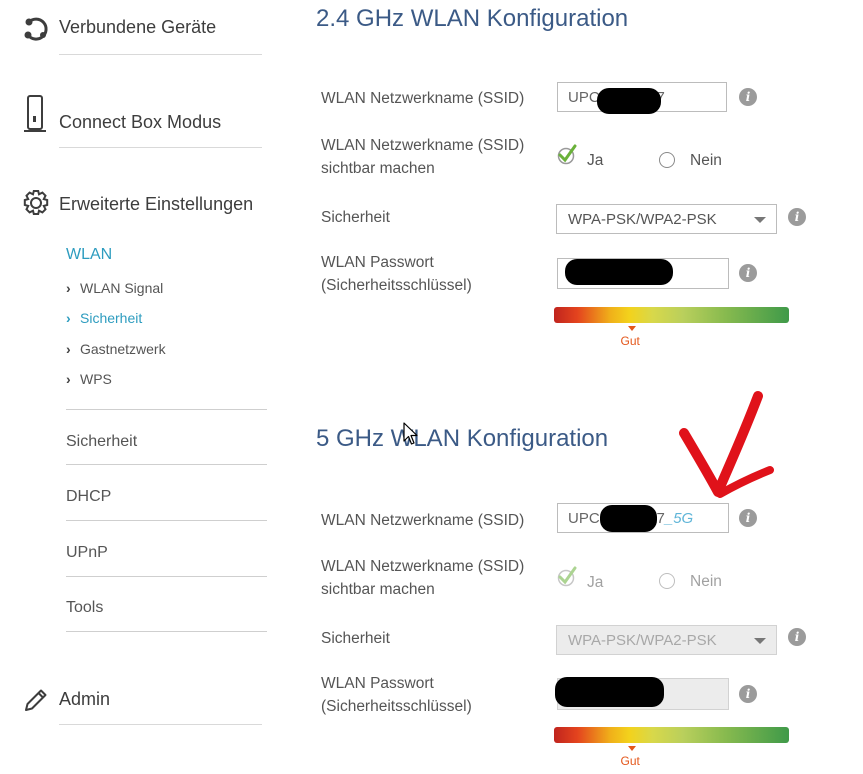 The width and height of the screenshot is (863, 774). Describe the element at coordinates (36, 701) in the screenshot. I see `pencil-icon` at that location.